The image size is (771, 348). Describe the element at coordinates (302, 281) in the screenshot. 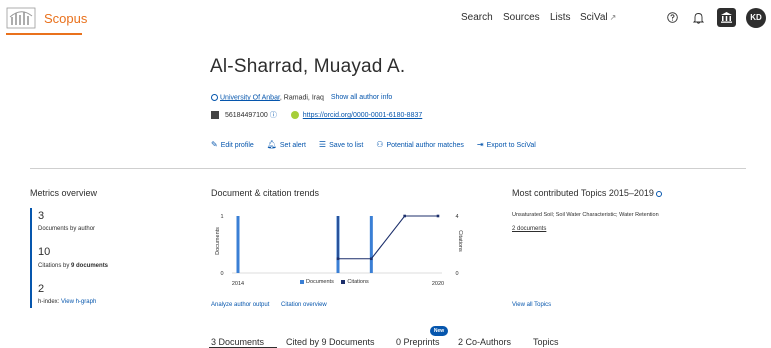

I see `legend-documents-swatch` at that location.